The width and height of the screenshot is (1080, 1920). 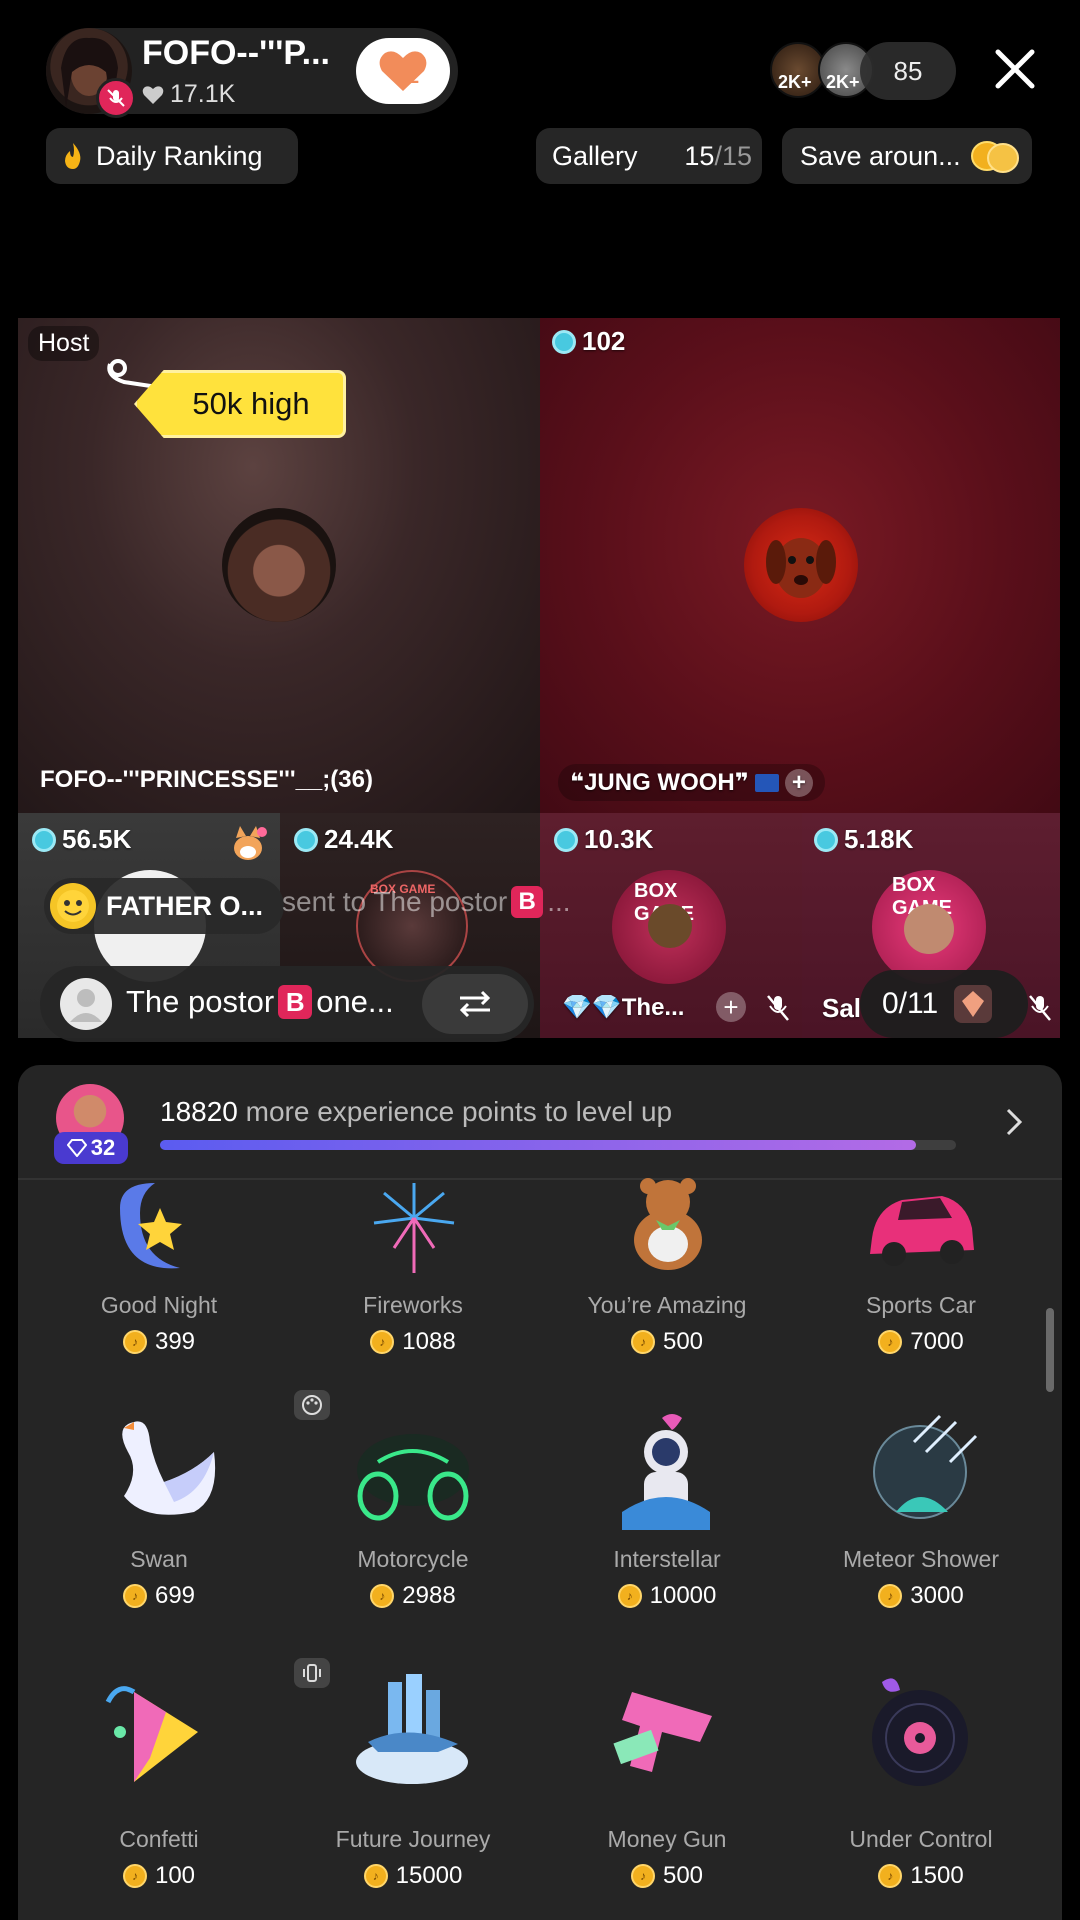 I want to click on gallery-chip: Gallery 15 /15, so click(x=649, y=156).